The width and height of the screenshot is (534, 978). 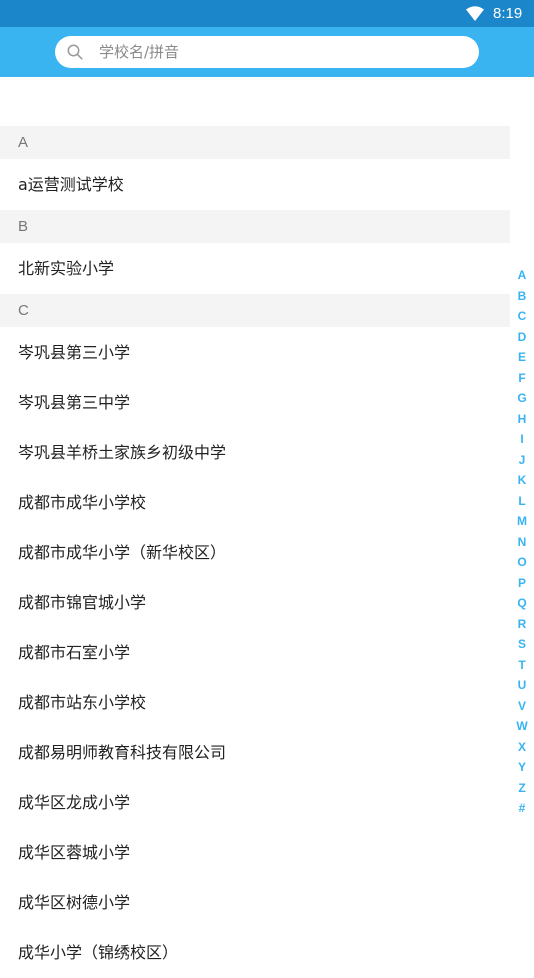 What do you see at coordinates (255, 142) in the screenshot?
I see `section-header-a: A` at bounding box center [255, 142].